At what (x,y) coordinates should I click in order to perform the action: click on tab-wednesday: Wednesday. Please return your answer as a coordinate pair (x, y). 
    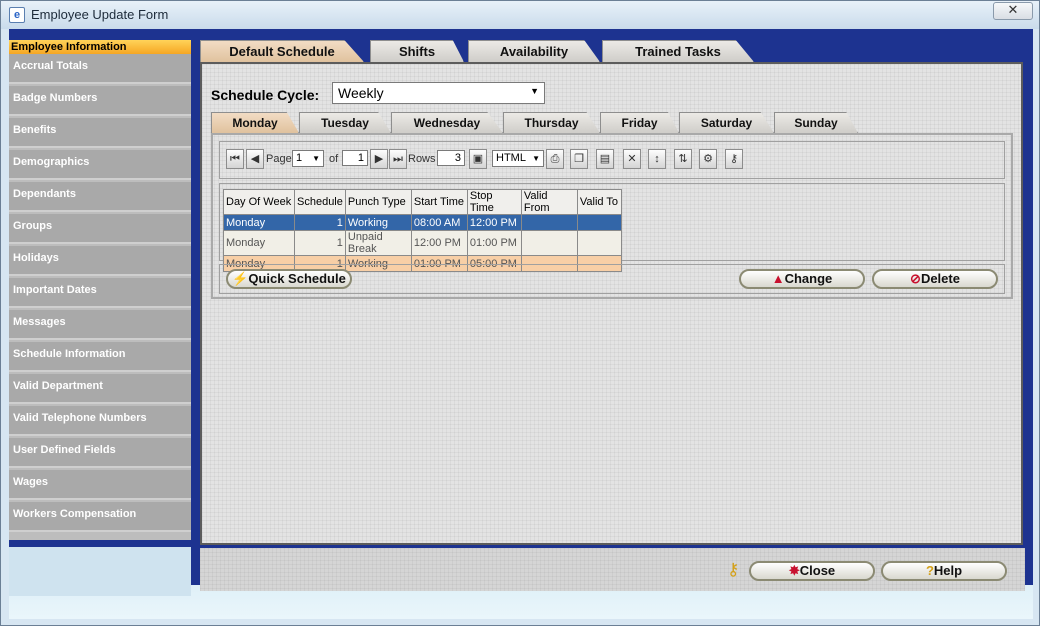
    Looking at the image, I should click on (447, 122).